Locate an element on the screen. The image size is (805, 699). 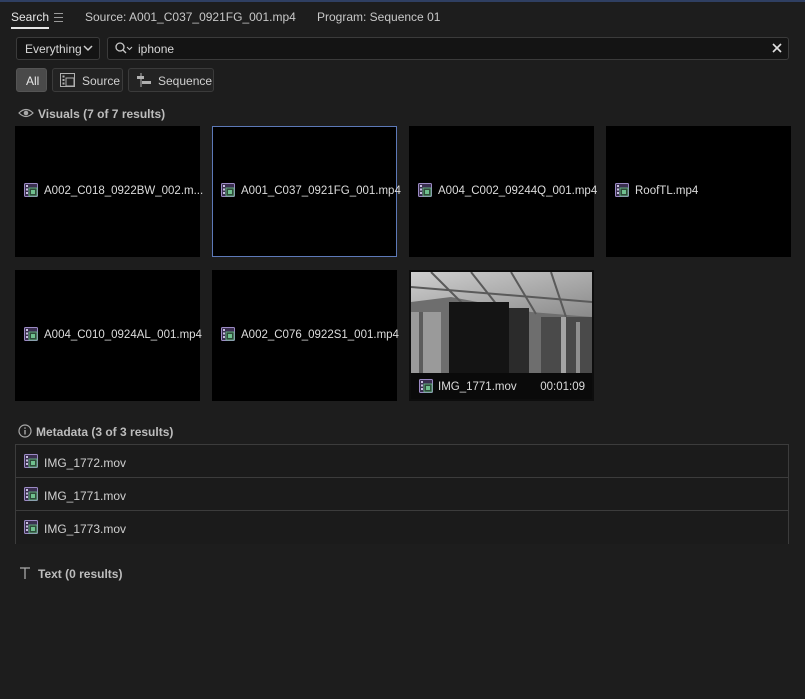
chevron-down-icon is located at coordinates (88, 48).